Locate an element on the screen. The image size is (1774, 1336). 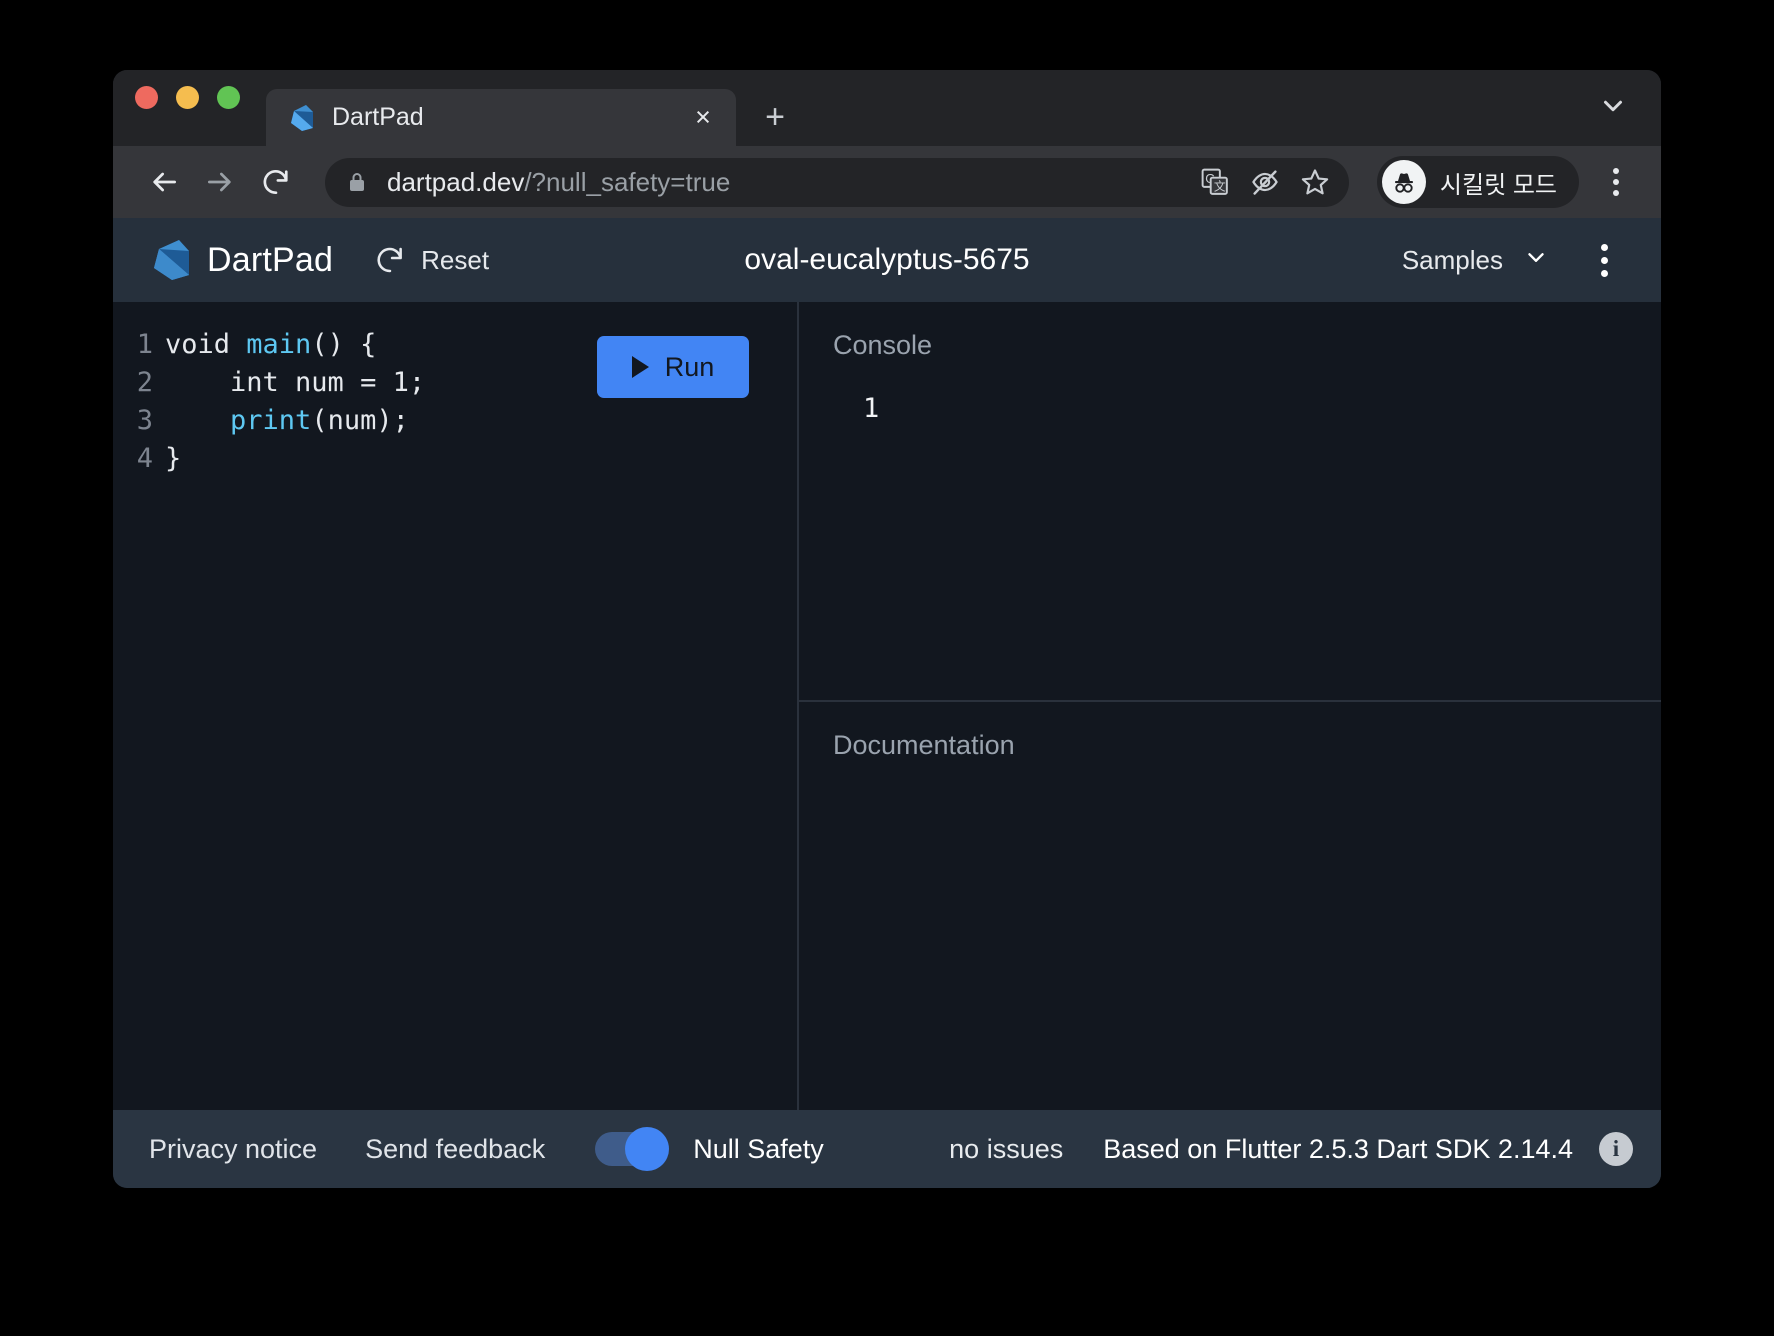
null-safety-toggle is located at coordinates (632, 1149).